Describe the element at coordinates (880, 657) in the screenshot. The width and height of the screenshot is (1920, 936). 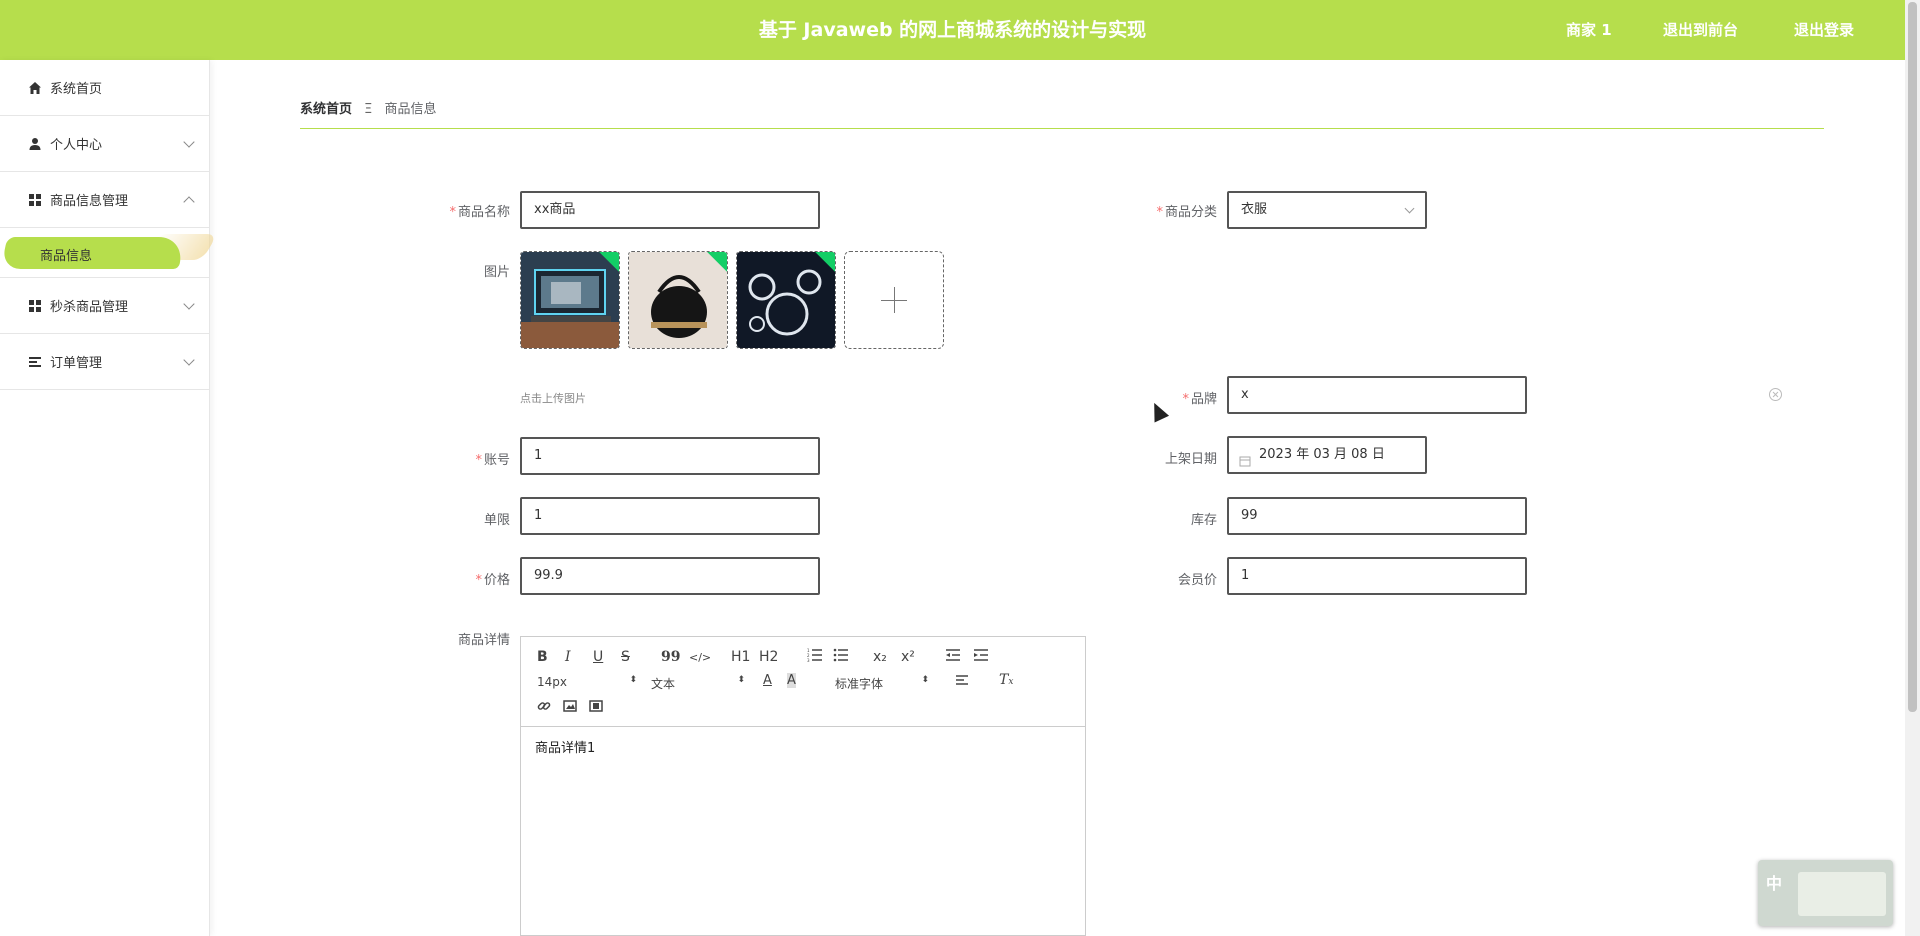
I see `subscript-button: x₂` at that location.